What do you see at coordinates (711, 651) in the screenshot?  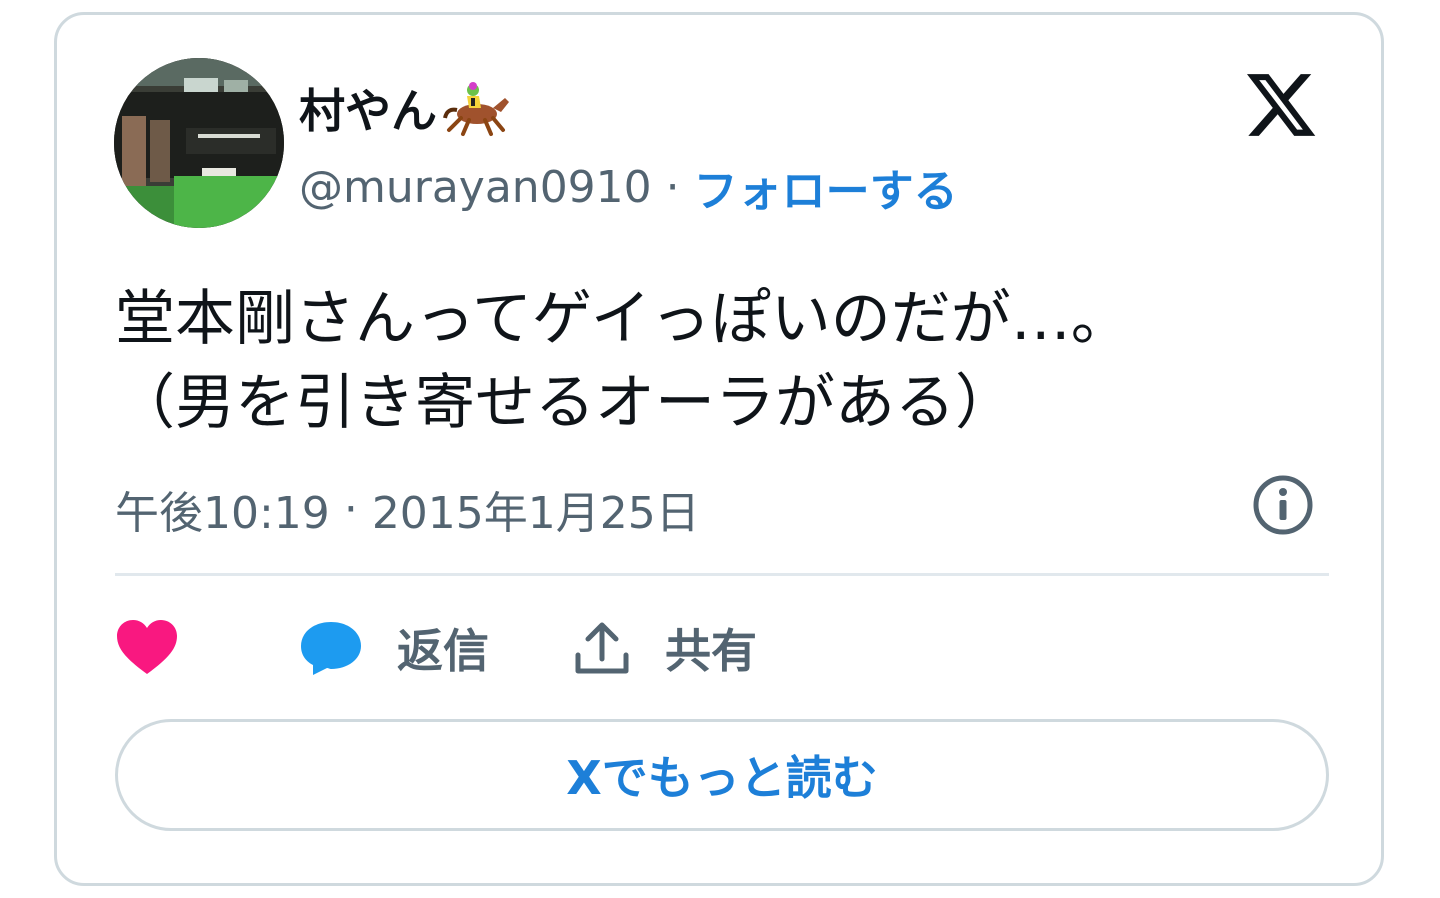 I see `share-label: 共有` at bounding box center [711, 651].